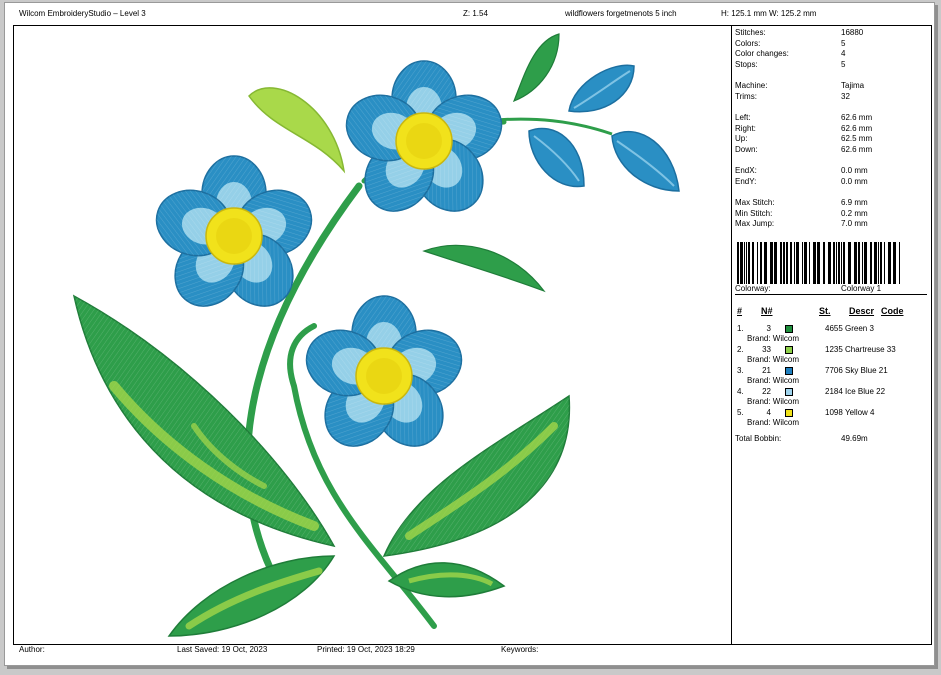  I want to click on leaf-thin-middle, so click(484, 268).